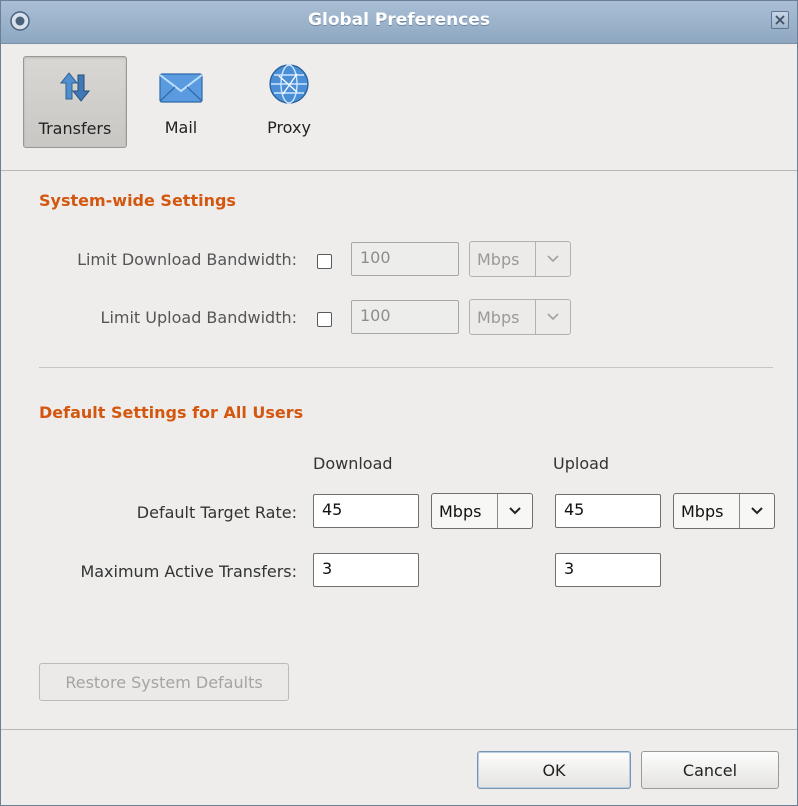 The image size is (798, 806). I want to click on download-target-rate-input: 45, so click(366, 511).